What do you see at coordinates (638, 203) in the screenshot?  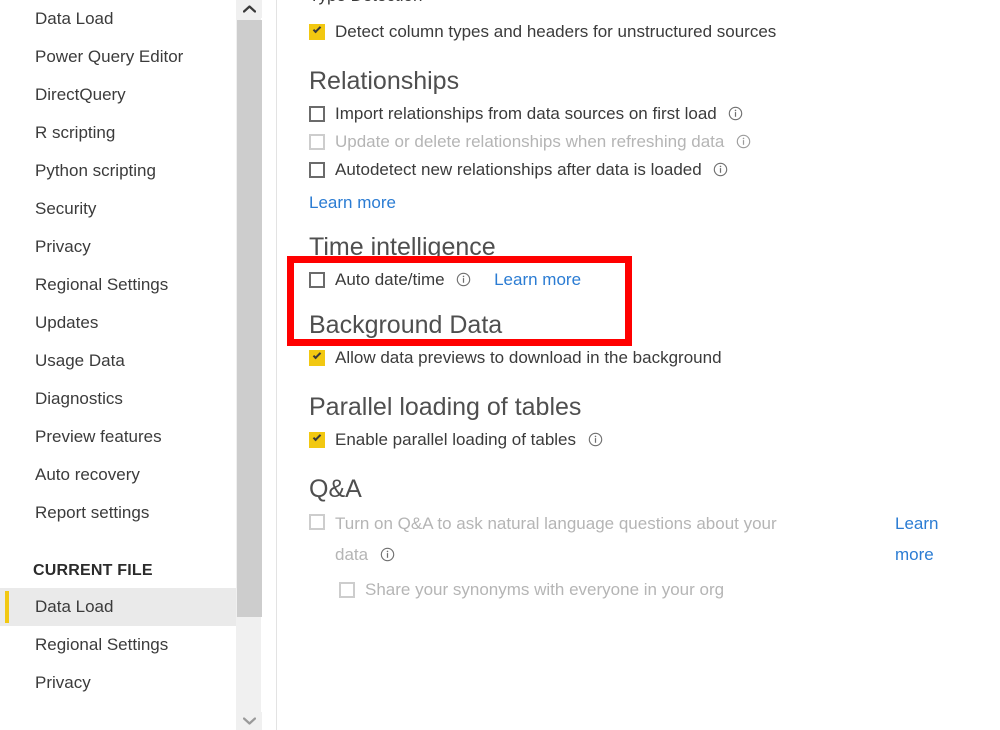 I see `learn-more-row-relationships: Learn more` at bounding box center [638, 203].